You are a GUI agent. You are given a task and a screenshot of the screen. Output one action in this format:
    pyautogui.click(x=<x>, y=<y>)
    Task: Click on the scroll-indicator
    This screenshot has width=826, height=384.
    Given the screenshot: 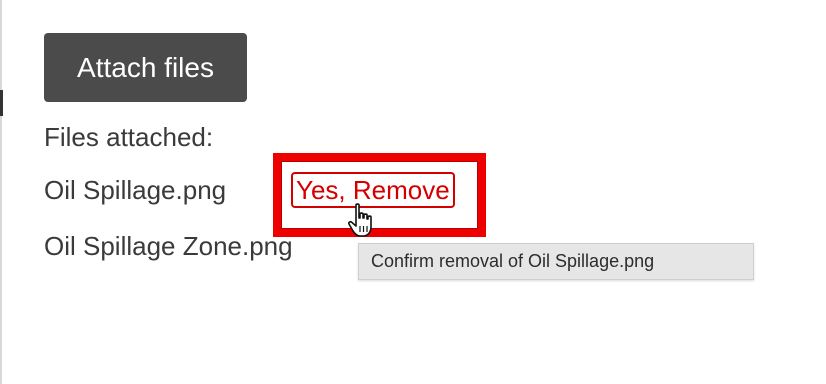 What is the action you would take?
    pyautogui.click(x=1, y=103)
    